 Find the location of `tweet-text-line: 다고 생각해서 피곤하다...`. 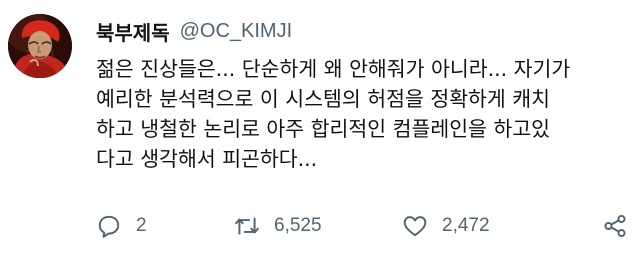

tweet-text-line: 다고 생각해서 피곤하다... is located at coordinates (207, 159).